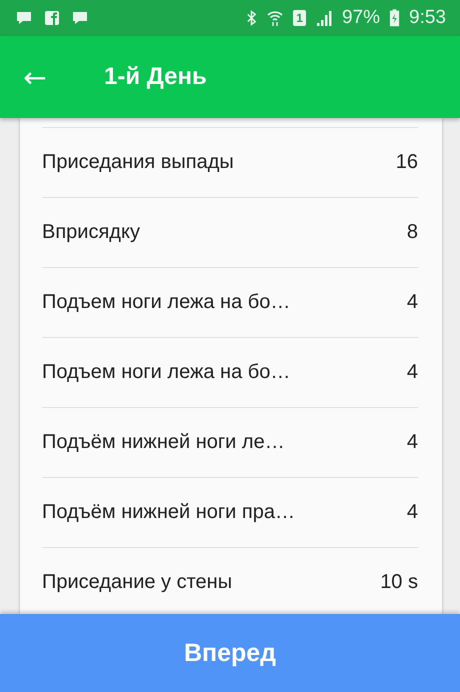 The width and height of the screenshot is (460, 692). I want to click on clock-time: 9:53, so click(427, 18).